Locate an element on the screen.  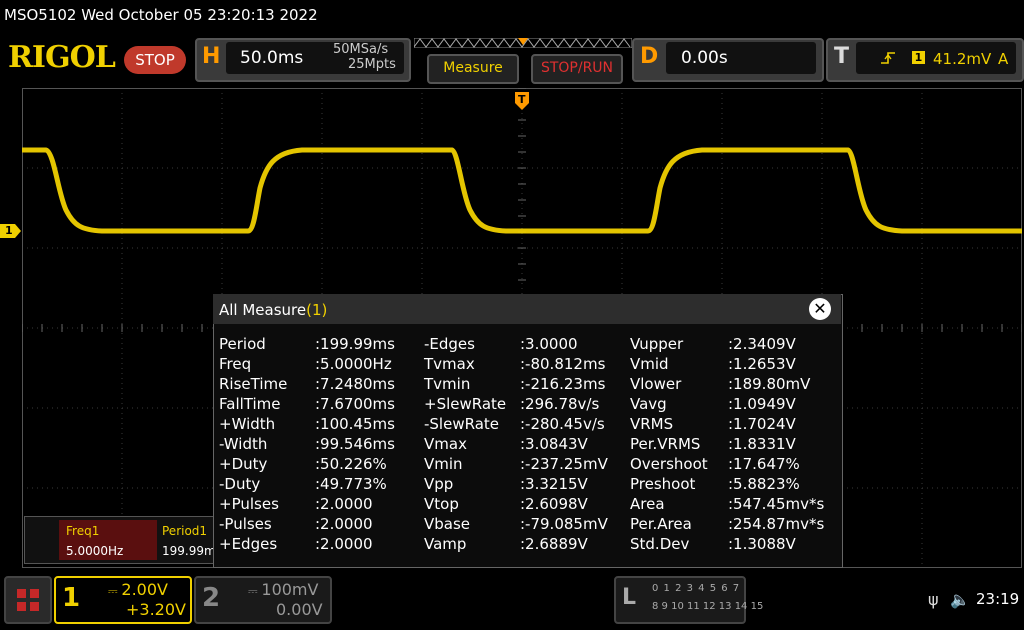
measurement-name: Tvmin is located at coordinates (447, 384).